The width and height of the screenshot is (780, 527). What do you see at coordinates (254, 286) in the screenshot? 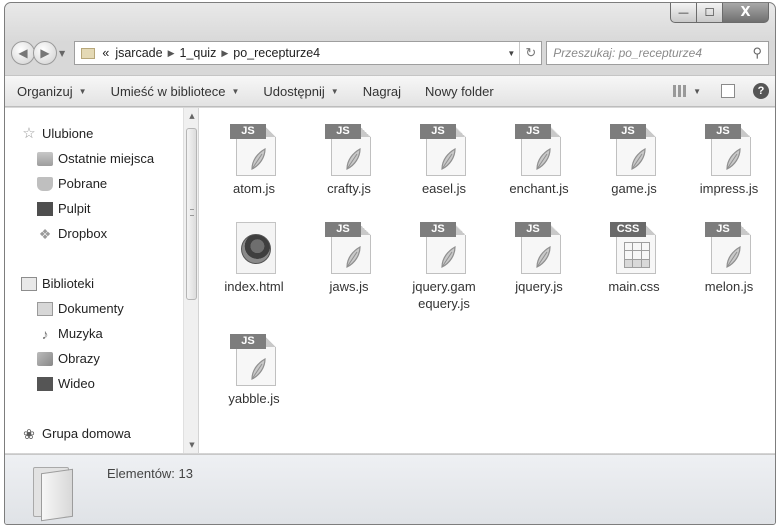
I see `file-name: index.html` at bounding box center [254, 286].